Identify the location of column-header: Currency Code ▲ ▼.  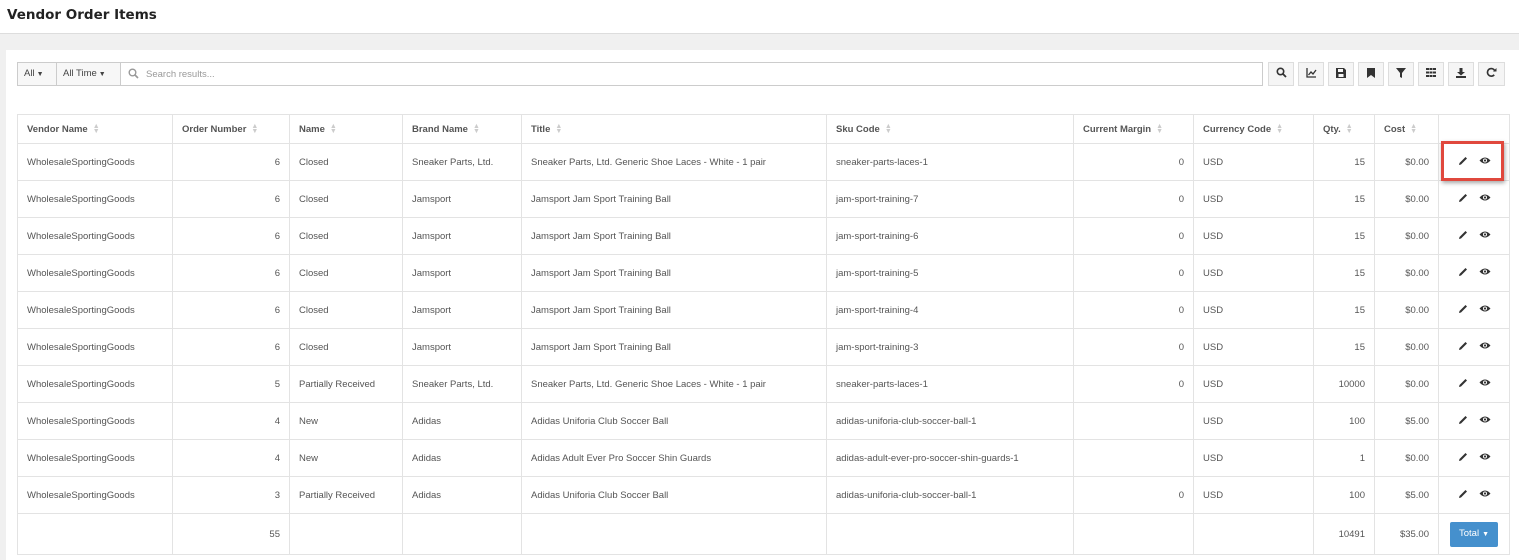
(1253, 129).